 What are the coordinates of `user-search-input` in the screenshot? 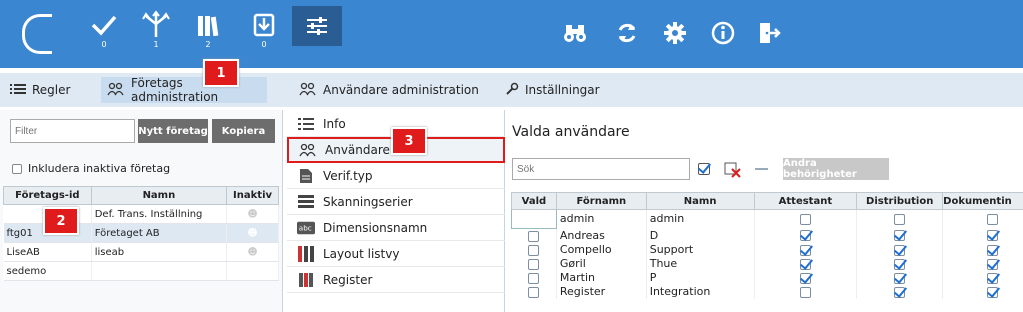 It's located at (601, 169).